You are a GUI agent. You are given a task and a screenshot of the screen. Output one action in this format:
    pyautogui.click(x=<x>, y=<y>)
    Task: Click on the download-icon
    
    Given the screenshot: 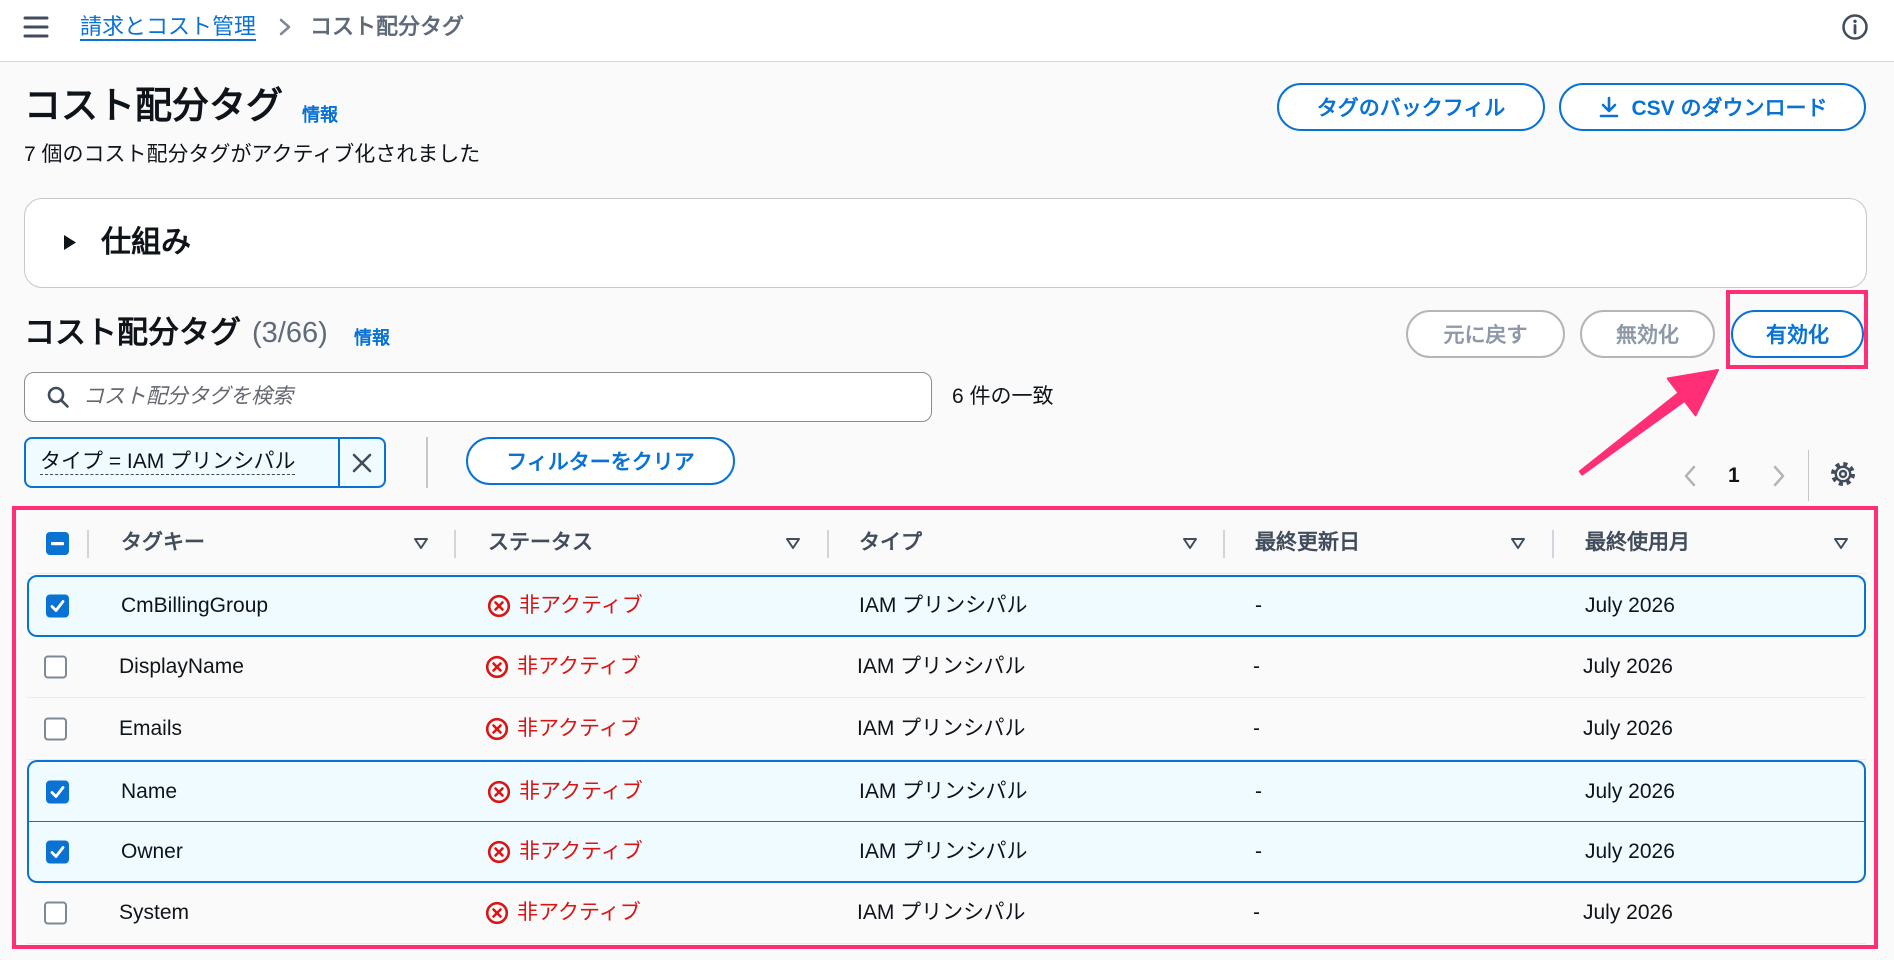 What is the action you would take?
    pyautogui.click(x=1609, y=107)
    